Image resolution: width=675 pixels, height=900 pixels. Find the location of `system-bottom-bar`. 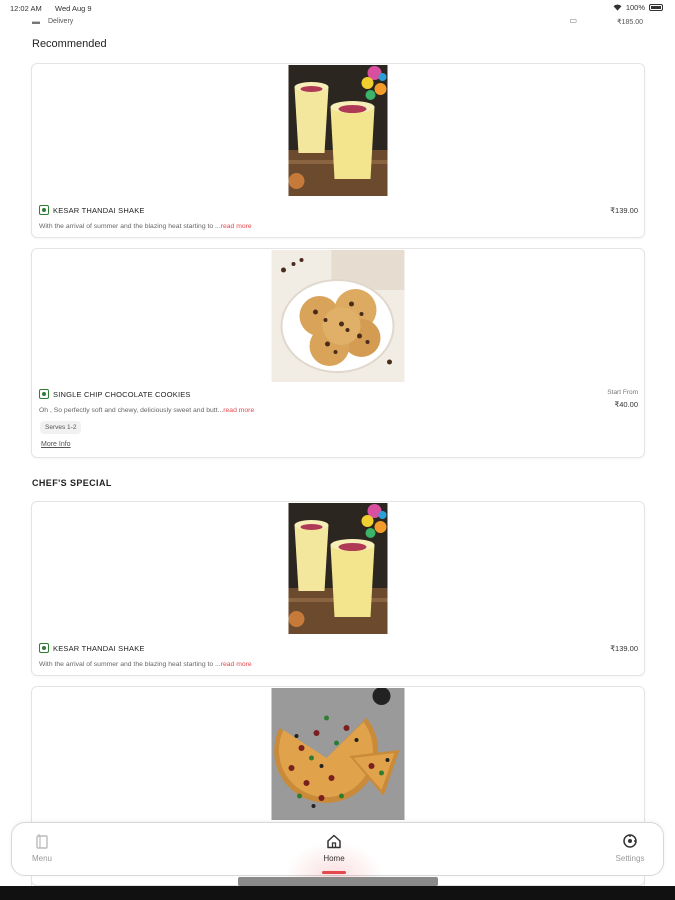

system-bottom-bar is located at coordinates (337, 893).